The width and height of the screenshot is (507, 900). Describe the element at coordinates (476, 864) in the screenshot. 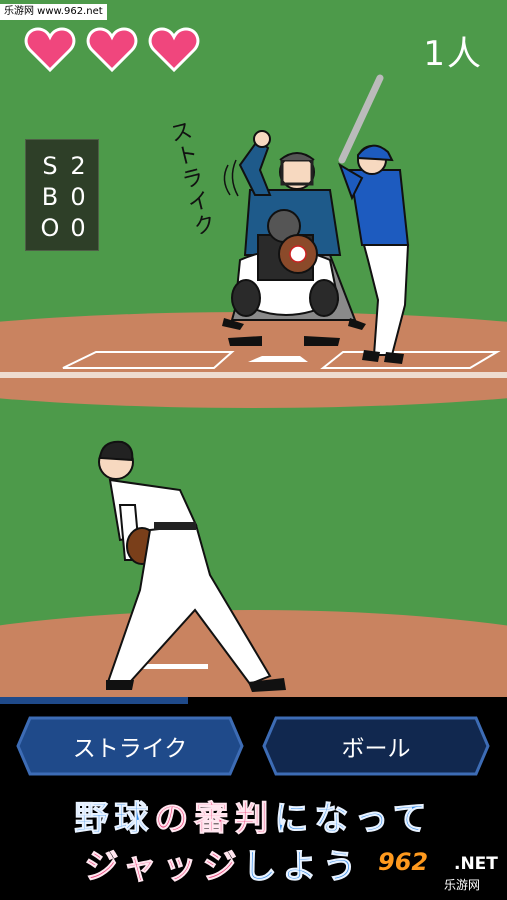

I see `watermark-tld: .NET` at that location.